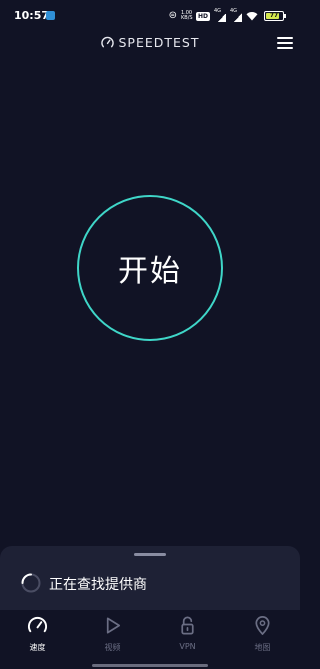 The image size is (320, 669). What do you see at coordinates (107, 42) in the screenshot?
I see `speedtest-logo-icon` at bounding box center [107, 42].